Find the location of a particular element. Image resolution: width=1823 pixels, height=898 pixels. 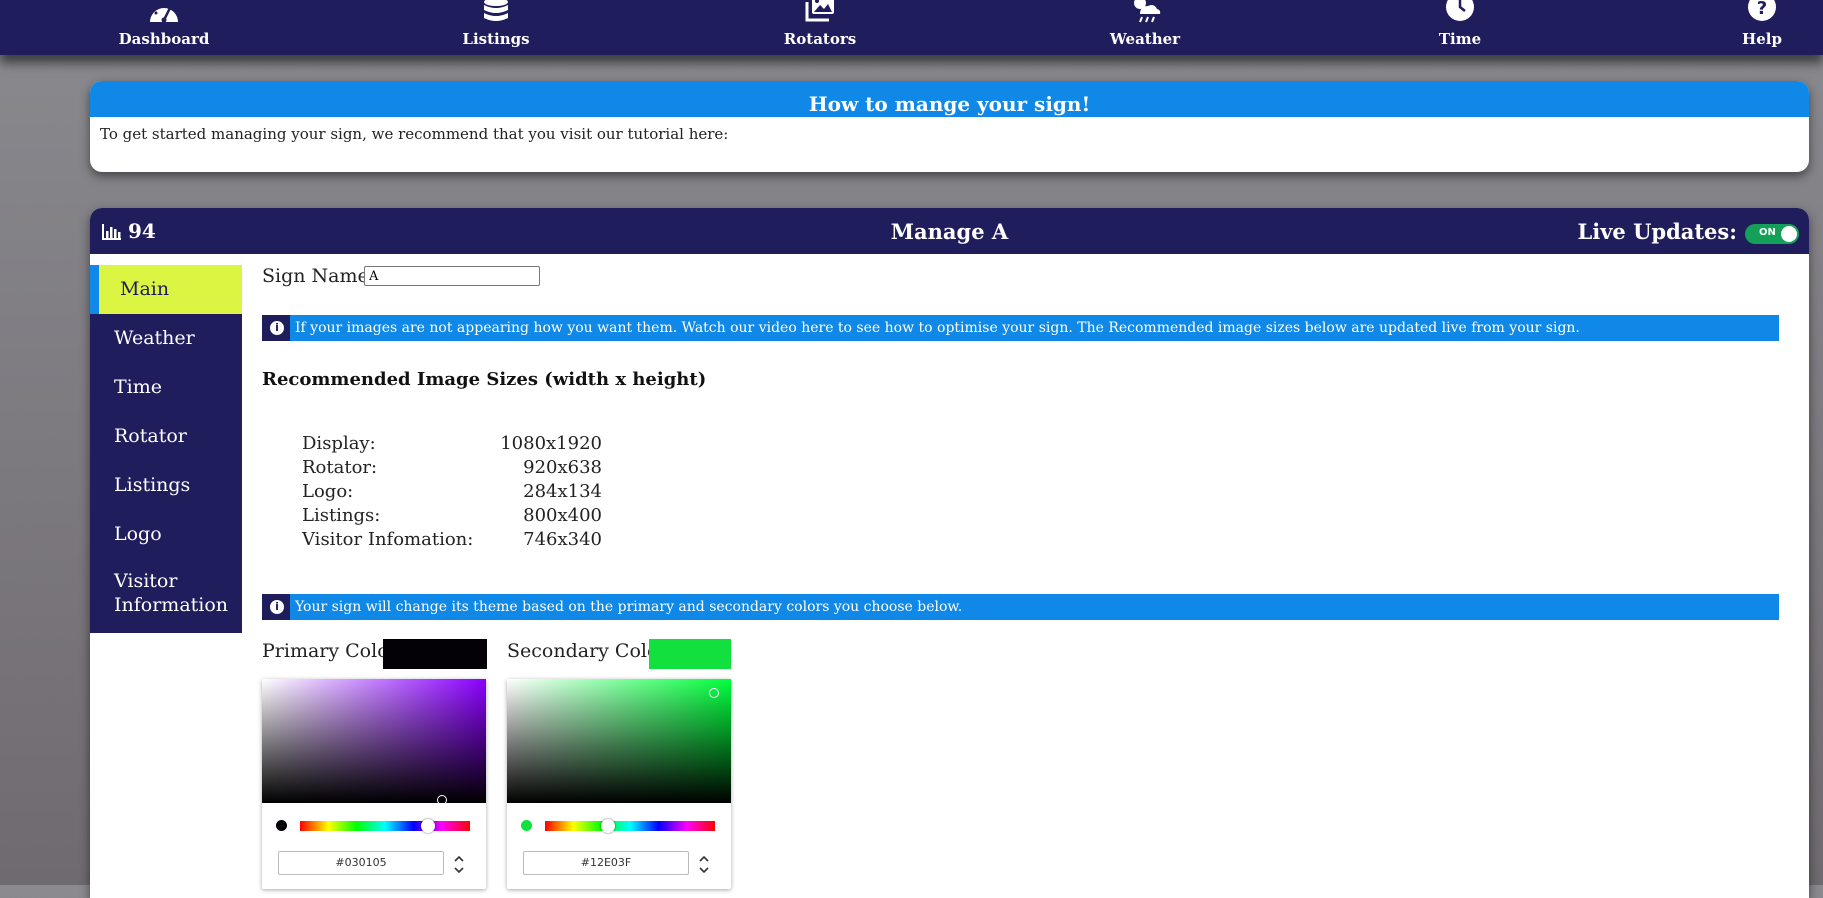

size-row-logo: Logo: 284x134 is located at coordinates (452, 493).